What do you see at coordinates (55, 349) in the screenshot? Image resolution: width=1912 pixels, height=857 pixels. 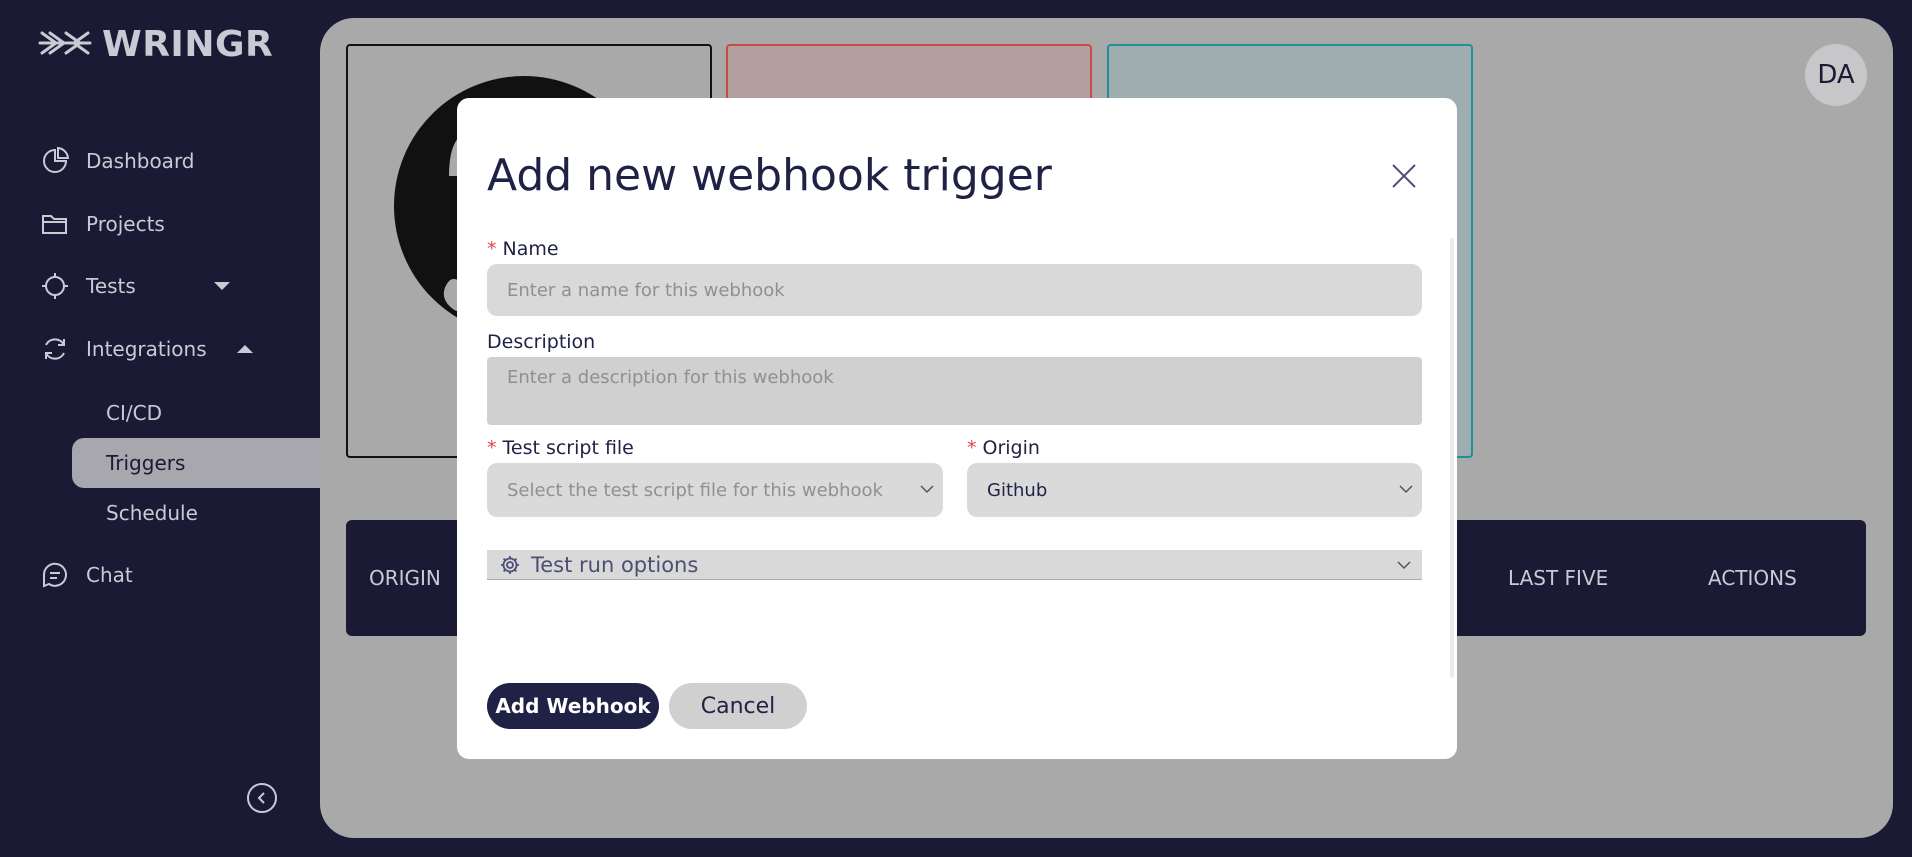 I see `refresh-icon` at bounding box center [55, 349].